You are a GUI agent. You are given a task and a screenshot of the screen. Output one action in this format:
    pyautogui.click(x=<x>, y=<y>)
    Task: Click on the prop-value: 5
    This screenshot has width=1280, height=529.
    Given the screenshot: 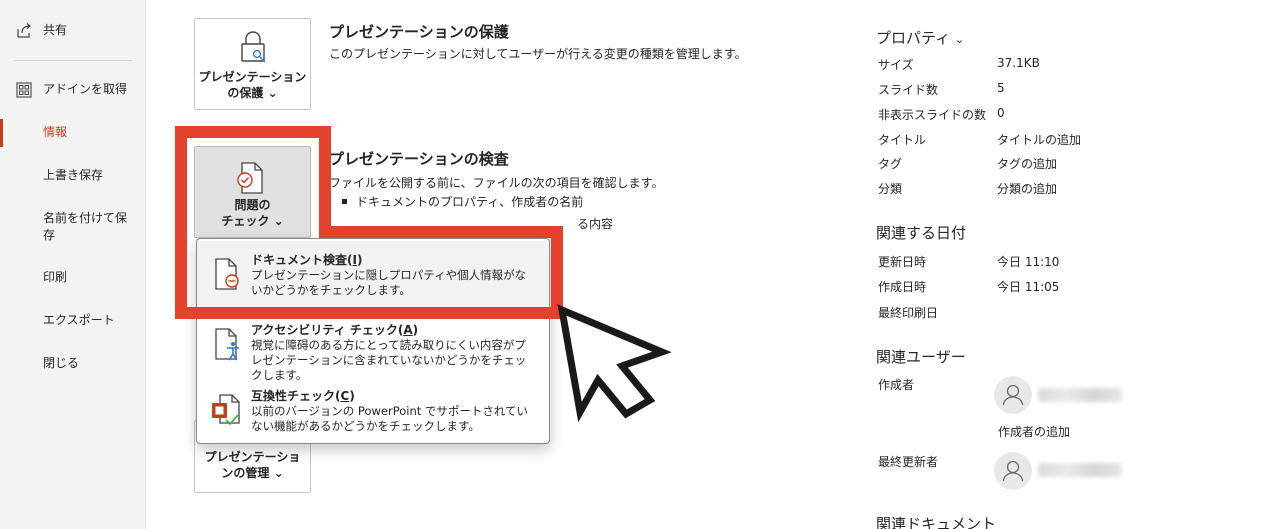 What is the action you would take?
    pyautogui.click(x=1001, y=88)
    